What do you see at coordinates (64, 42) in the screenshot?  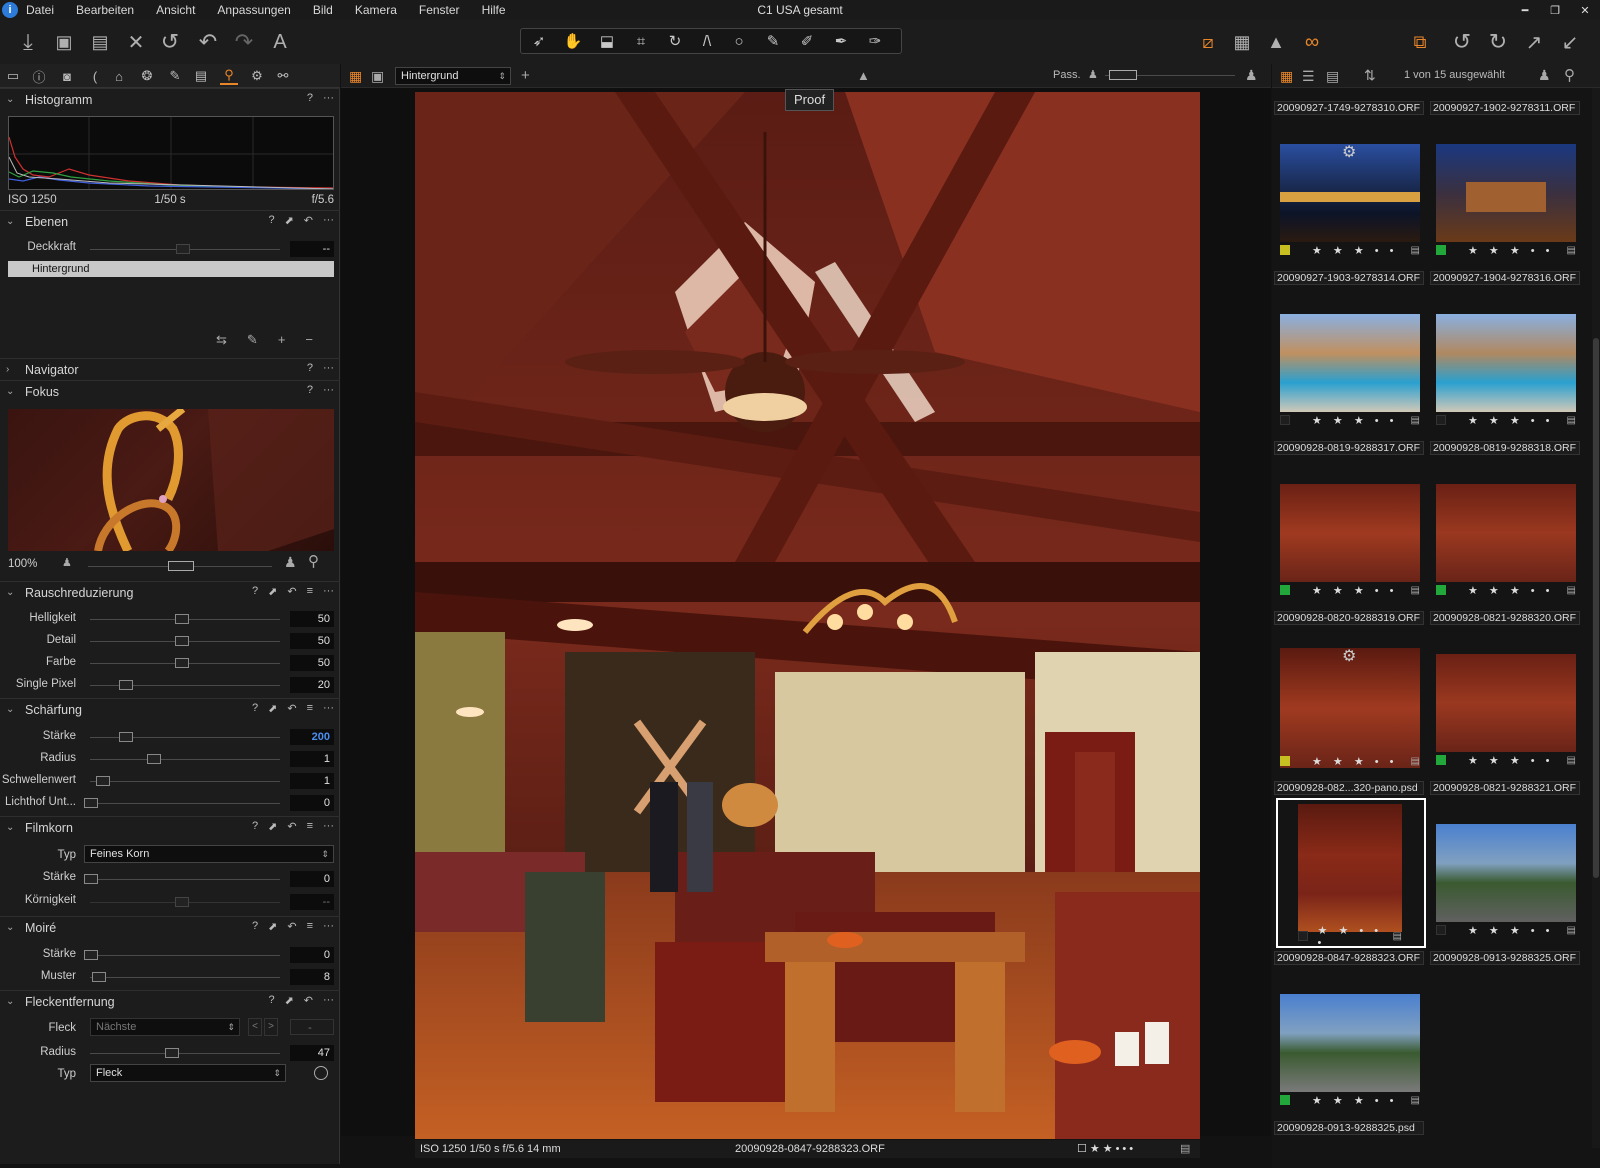 I see `camera-icon: ▣` at bounding box center [64, 42].